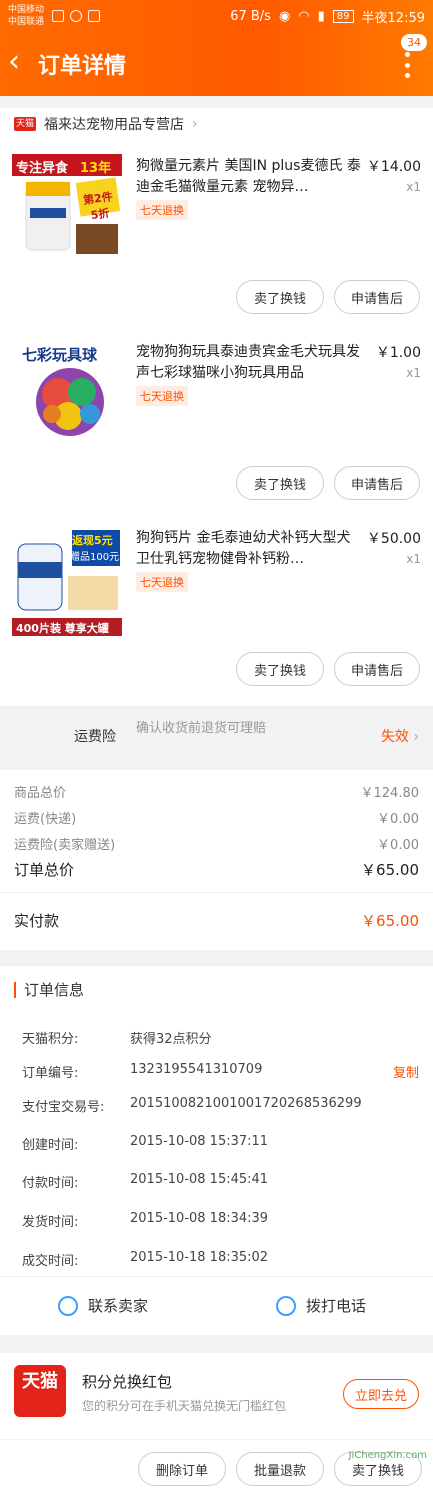 The height and width of the screenshot is (1499, 433). What do you see at coordinates (26, 10) in the screenshot?
I see `carrier-1: 中国移动` at bounding box center [26, 10].